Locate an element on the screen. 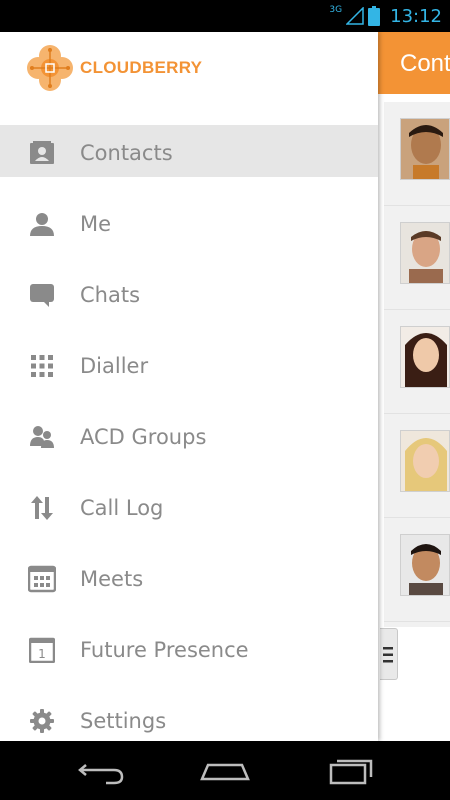  dialpad-icon is located at coordinates (42, 366).